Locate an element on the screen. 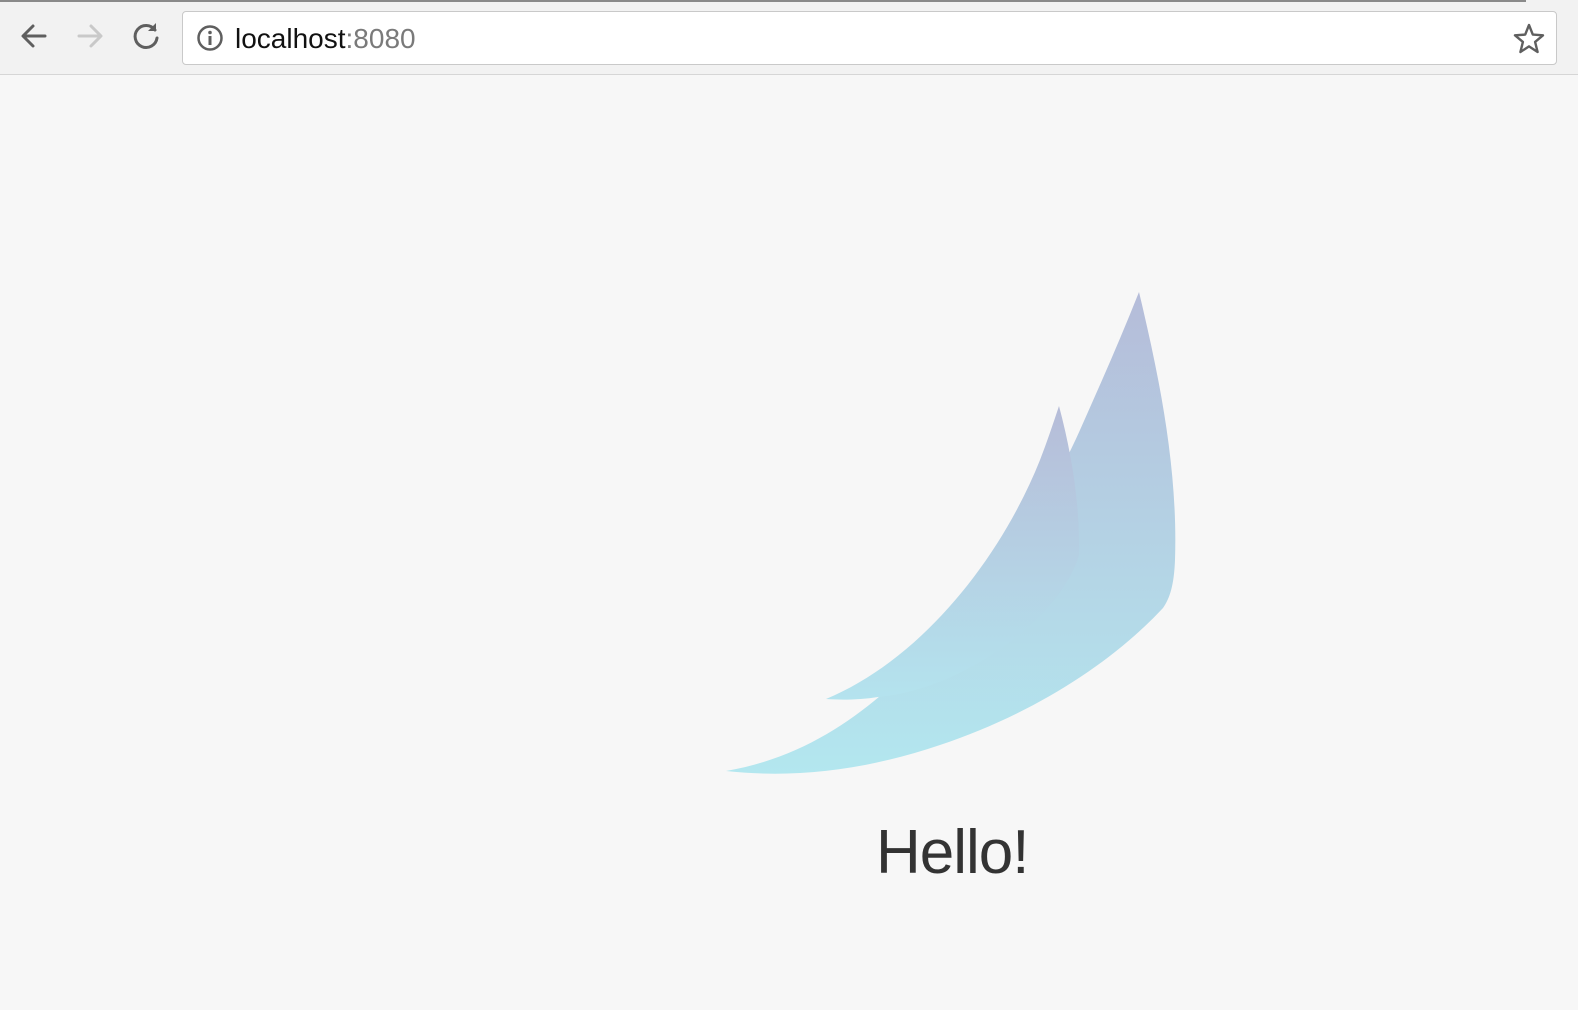  back-arrow-icon is located at coordinates (34, 36).